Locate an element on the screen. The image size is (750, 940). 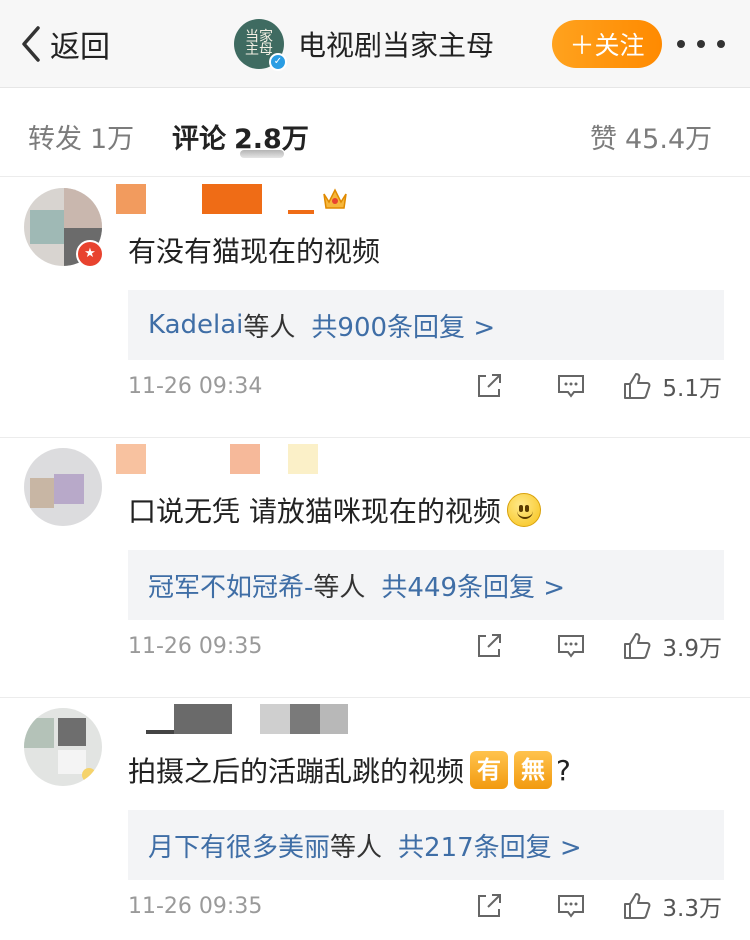
tab-repost: 转发 1万 is located at coordinates (81, 136).